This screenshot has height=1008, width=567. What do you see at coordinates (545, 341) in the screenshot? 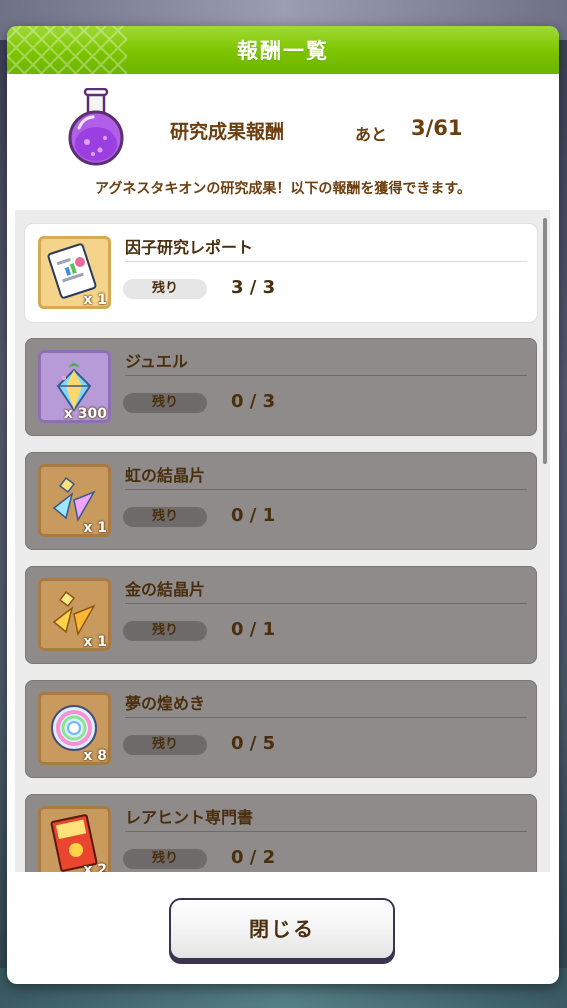
I see `list-scrollbar` at bounding box center [545, 341].